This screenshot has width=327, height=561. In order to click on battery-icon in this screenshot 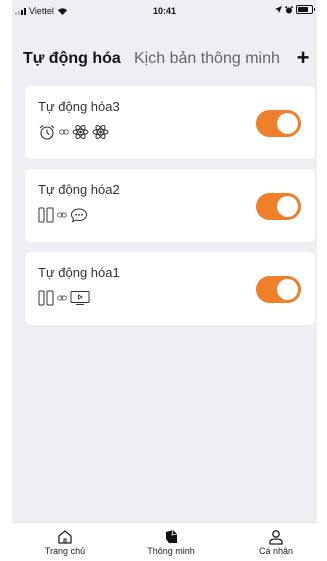, I will do `click(305, 9)`.